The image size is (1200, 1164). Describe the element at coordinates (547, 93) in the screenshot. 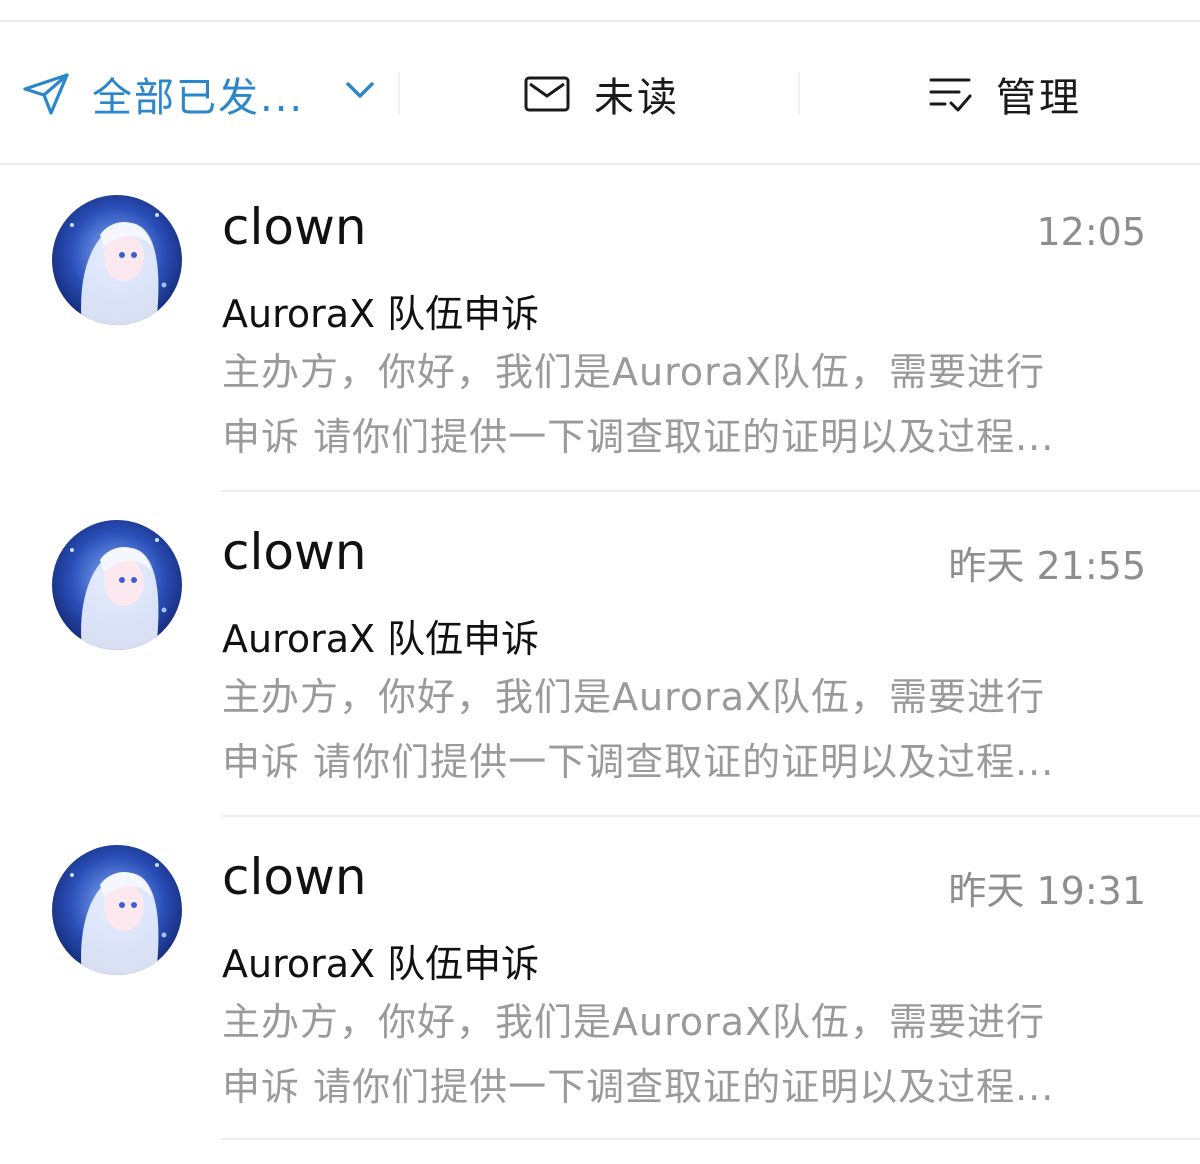

I see `mail-icon` at that location.